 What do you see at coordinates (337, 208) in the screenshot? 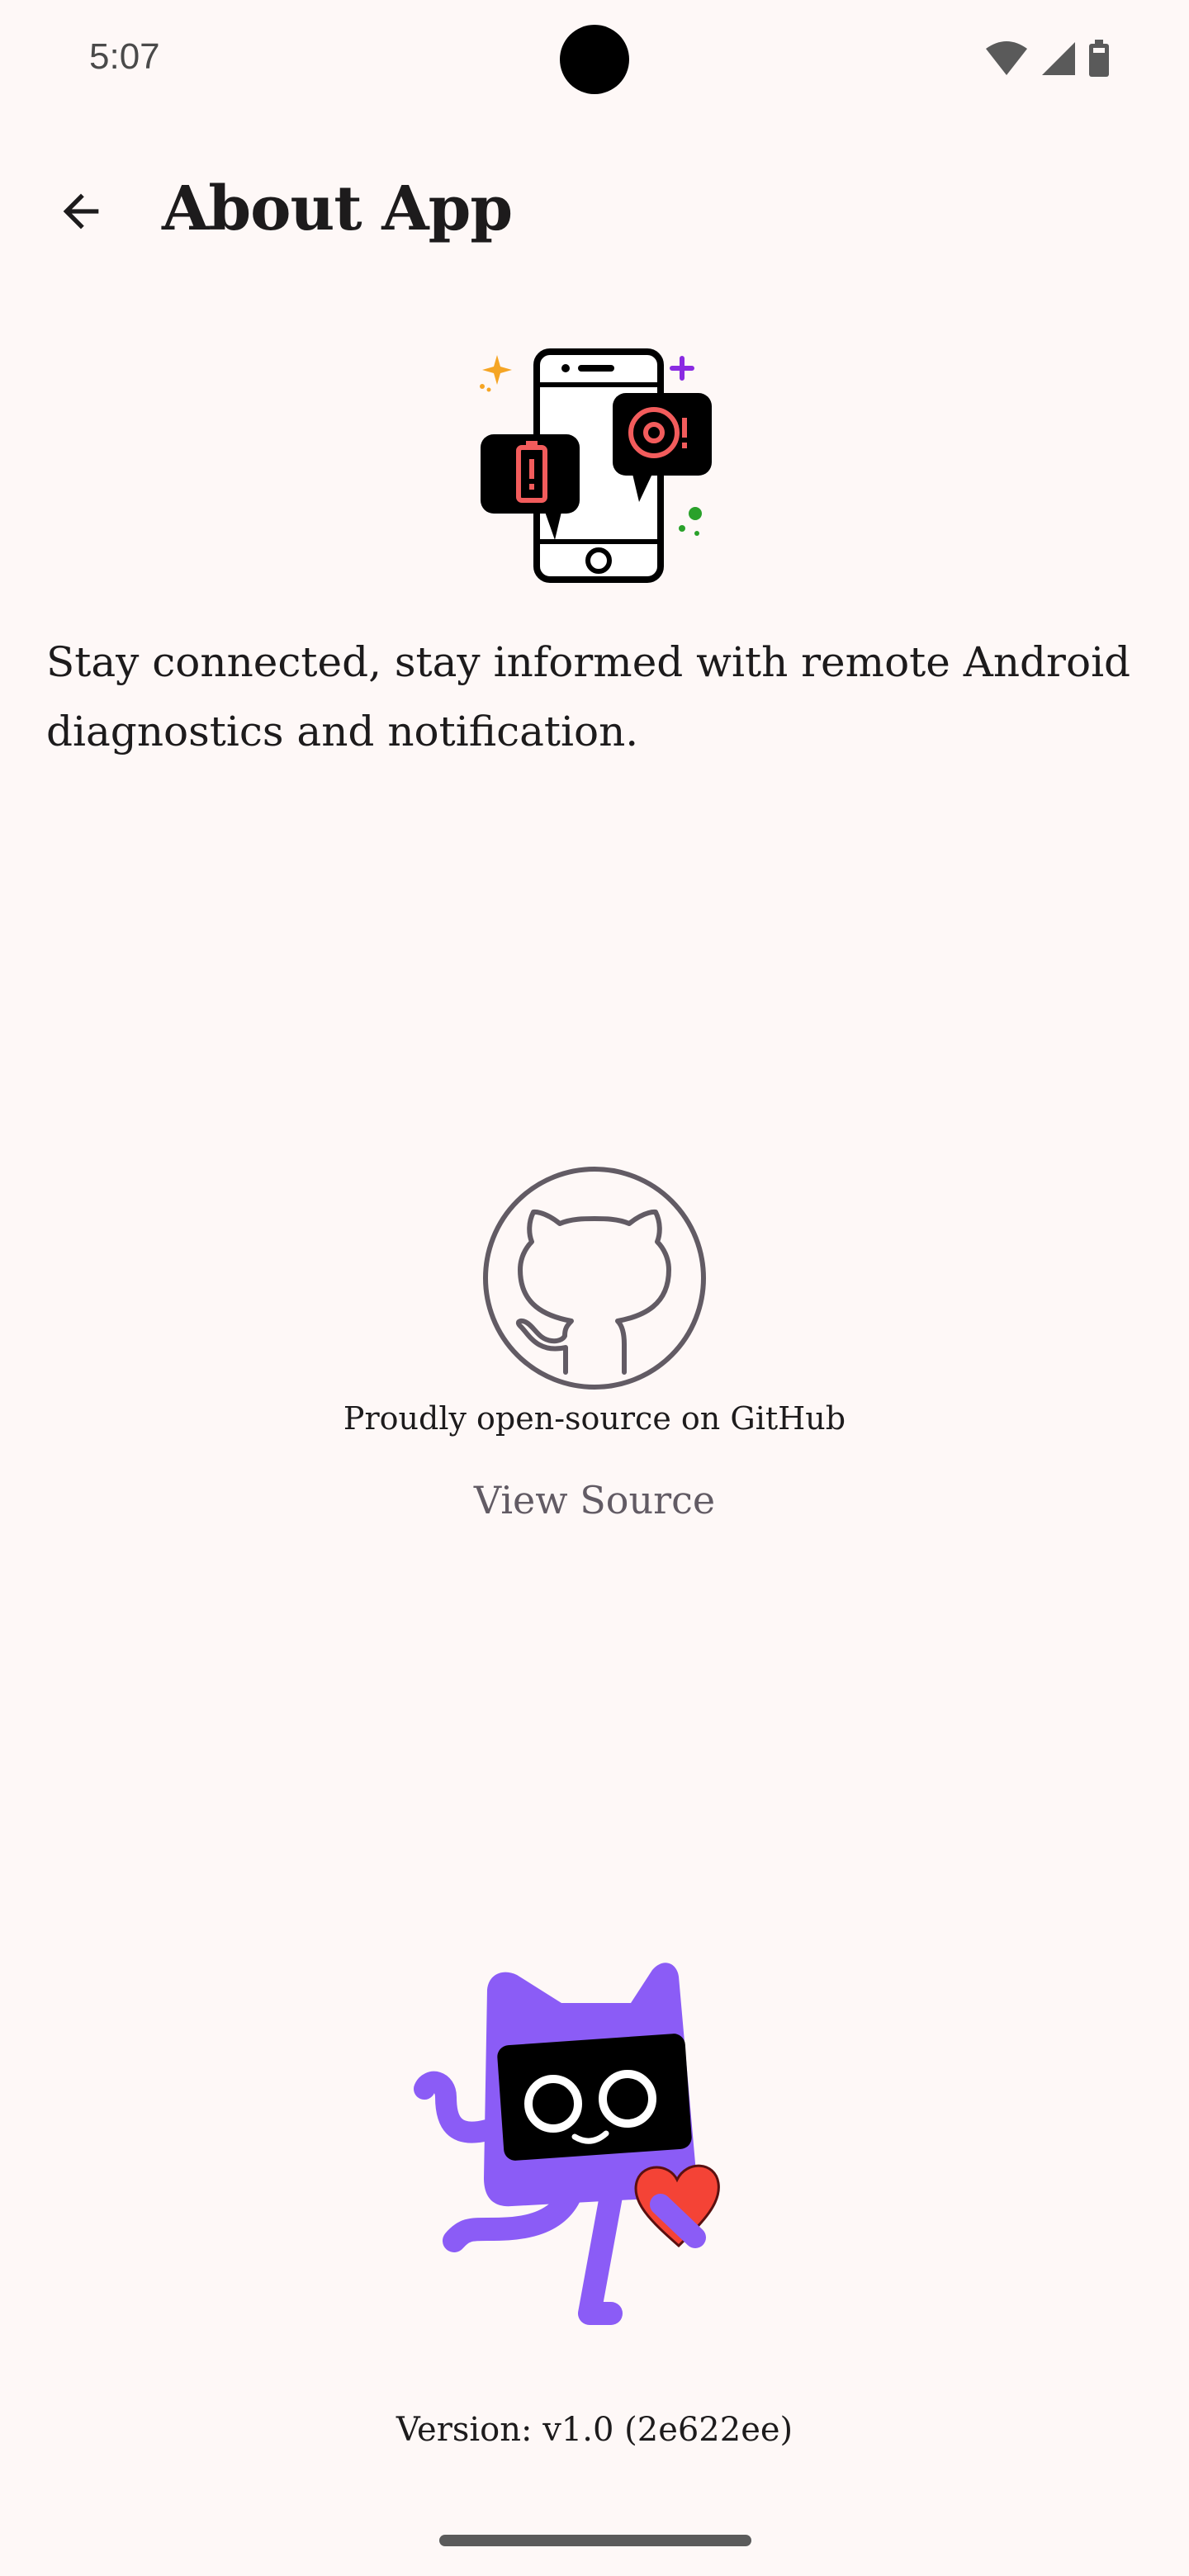
I see `page-title: About App` at bounding box center [337, 208].